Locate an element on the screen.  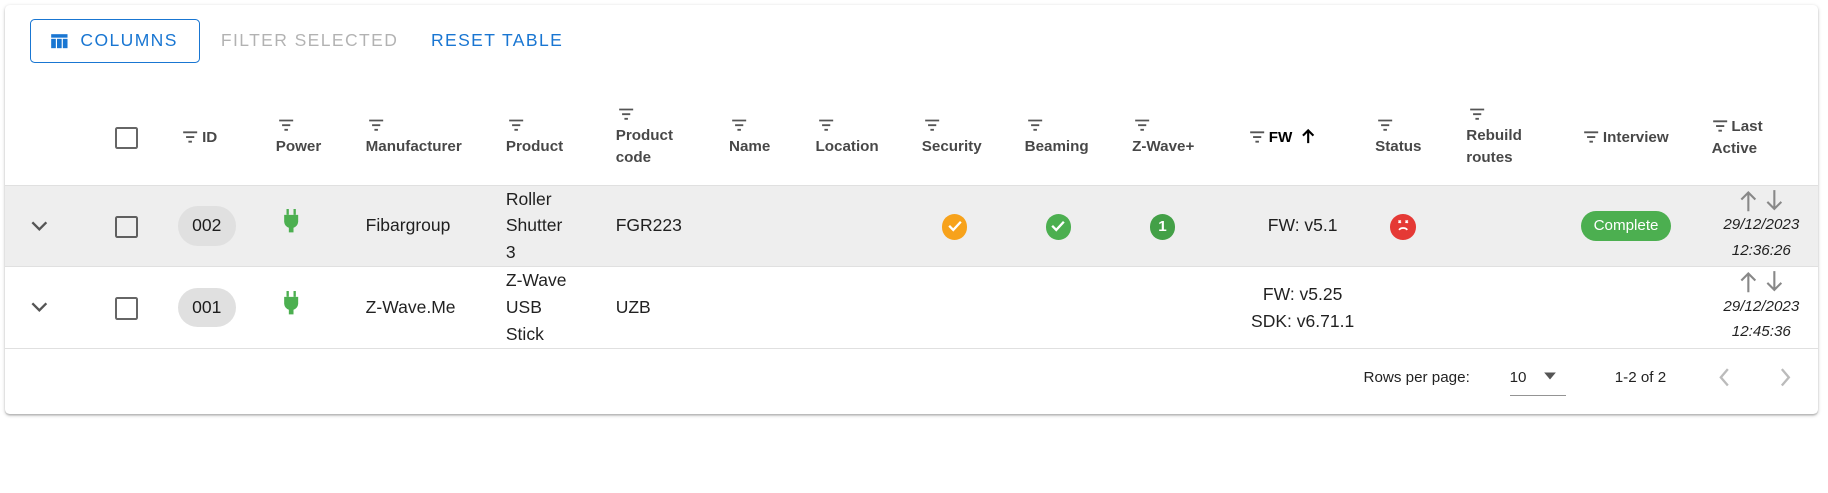
dropdown-icon is located at coordinates (1550, 376).